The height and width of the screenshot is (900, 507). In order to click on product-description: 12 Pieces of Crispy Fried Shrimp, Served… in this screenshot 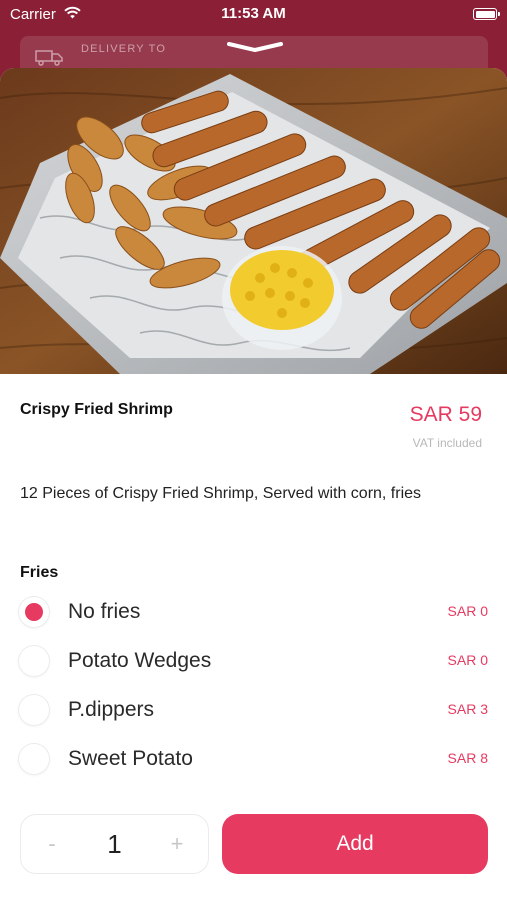, I will do `click(221, 493)`.